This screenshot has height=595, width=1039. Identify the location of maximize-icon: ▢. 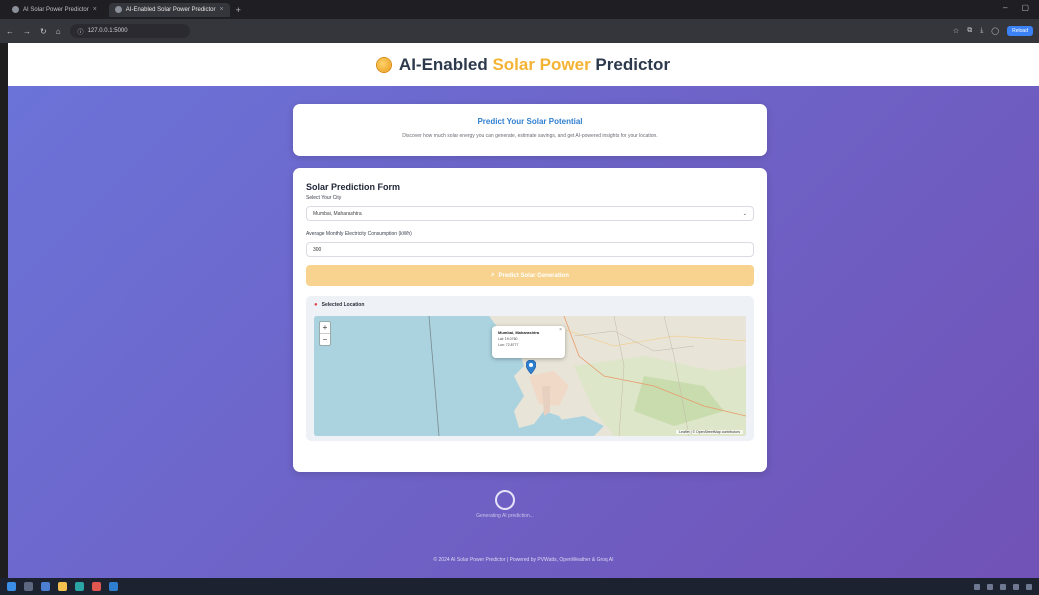
(1025, 7).